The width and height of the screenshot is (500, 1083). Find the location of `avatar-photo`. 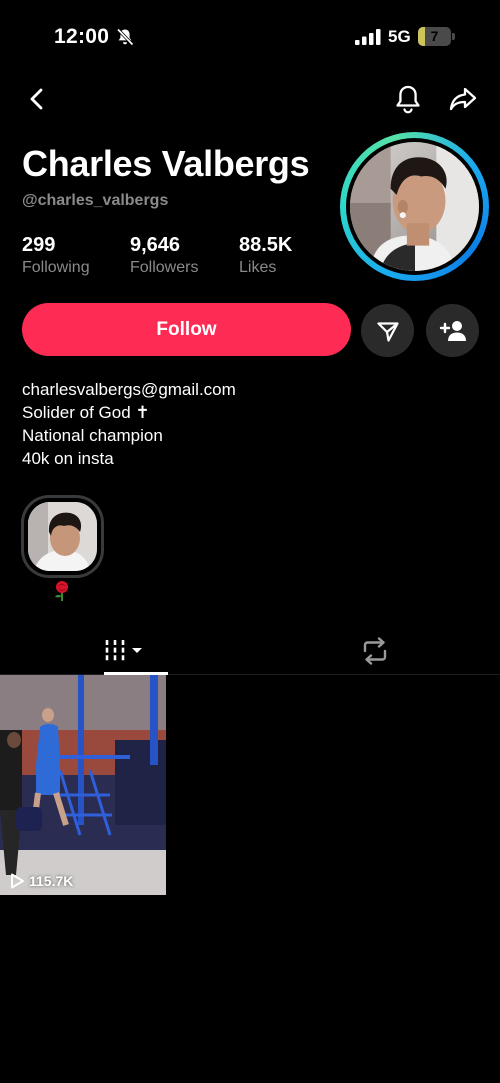

avatar-photo is located at coordinates (414, 206).